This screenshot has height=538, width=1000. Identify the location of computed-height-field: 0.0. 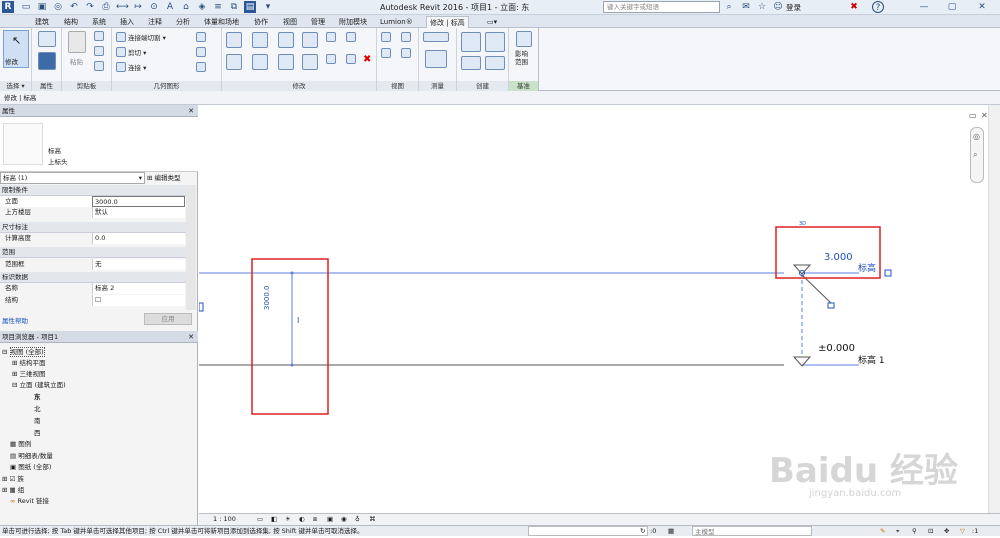
(138, 238).